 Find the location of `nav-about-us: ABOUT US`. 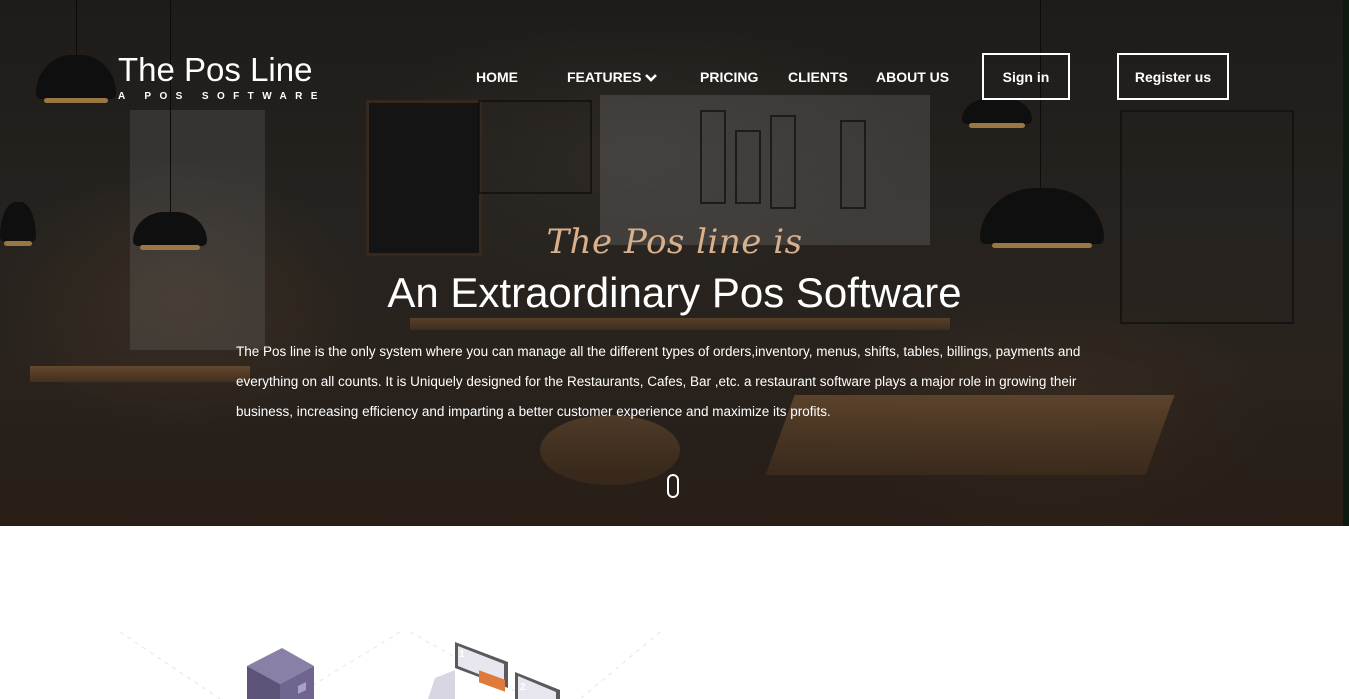

nav-about-us: ABOUT US is located at coordinates (912, 77).